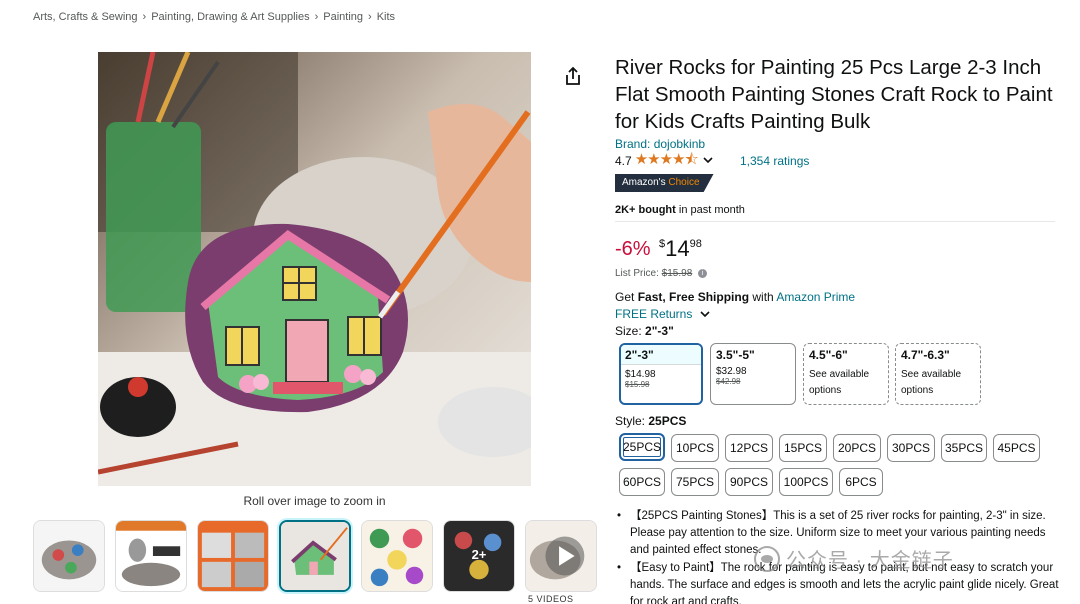 The image size is (1080, 604). What do you see at coordinates (640, 374) in the screenshot?
I see `size-option-price: $14.98` at bounding box center [640, 374].